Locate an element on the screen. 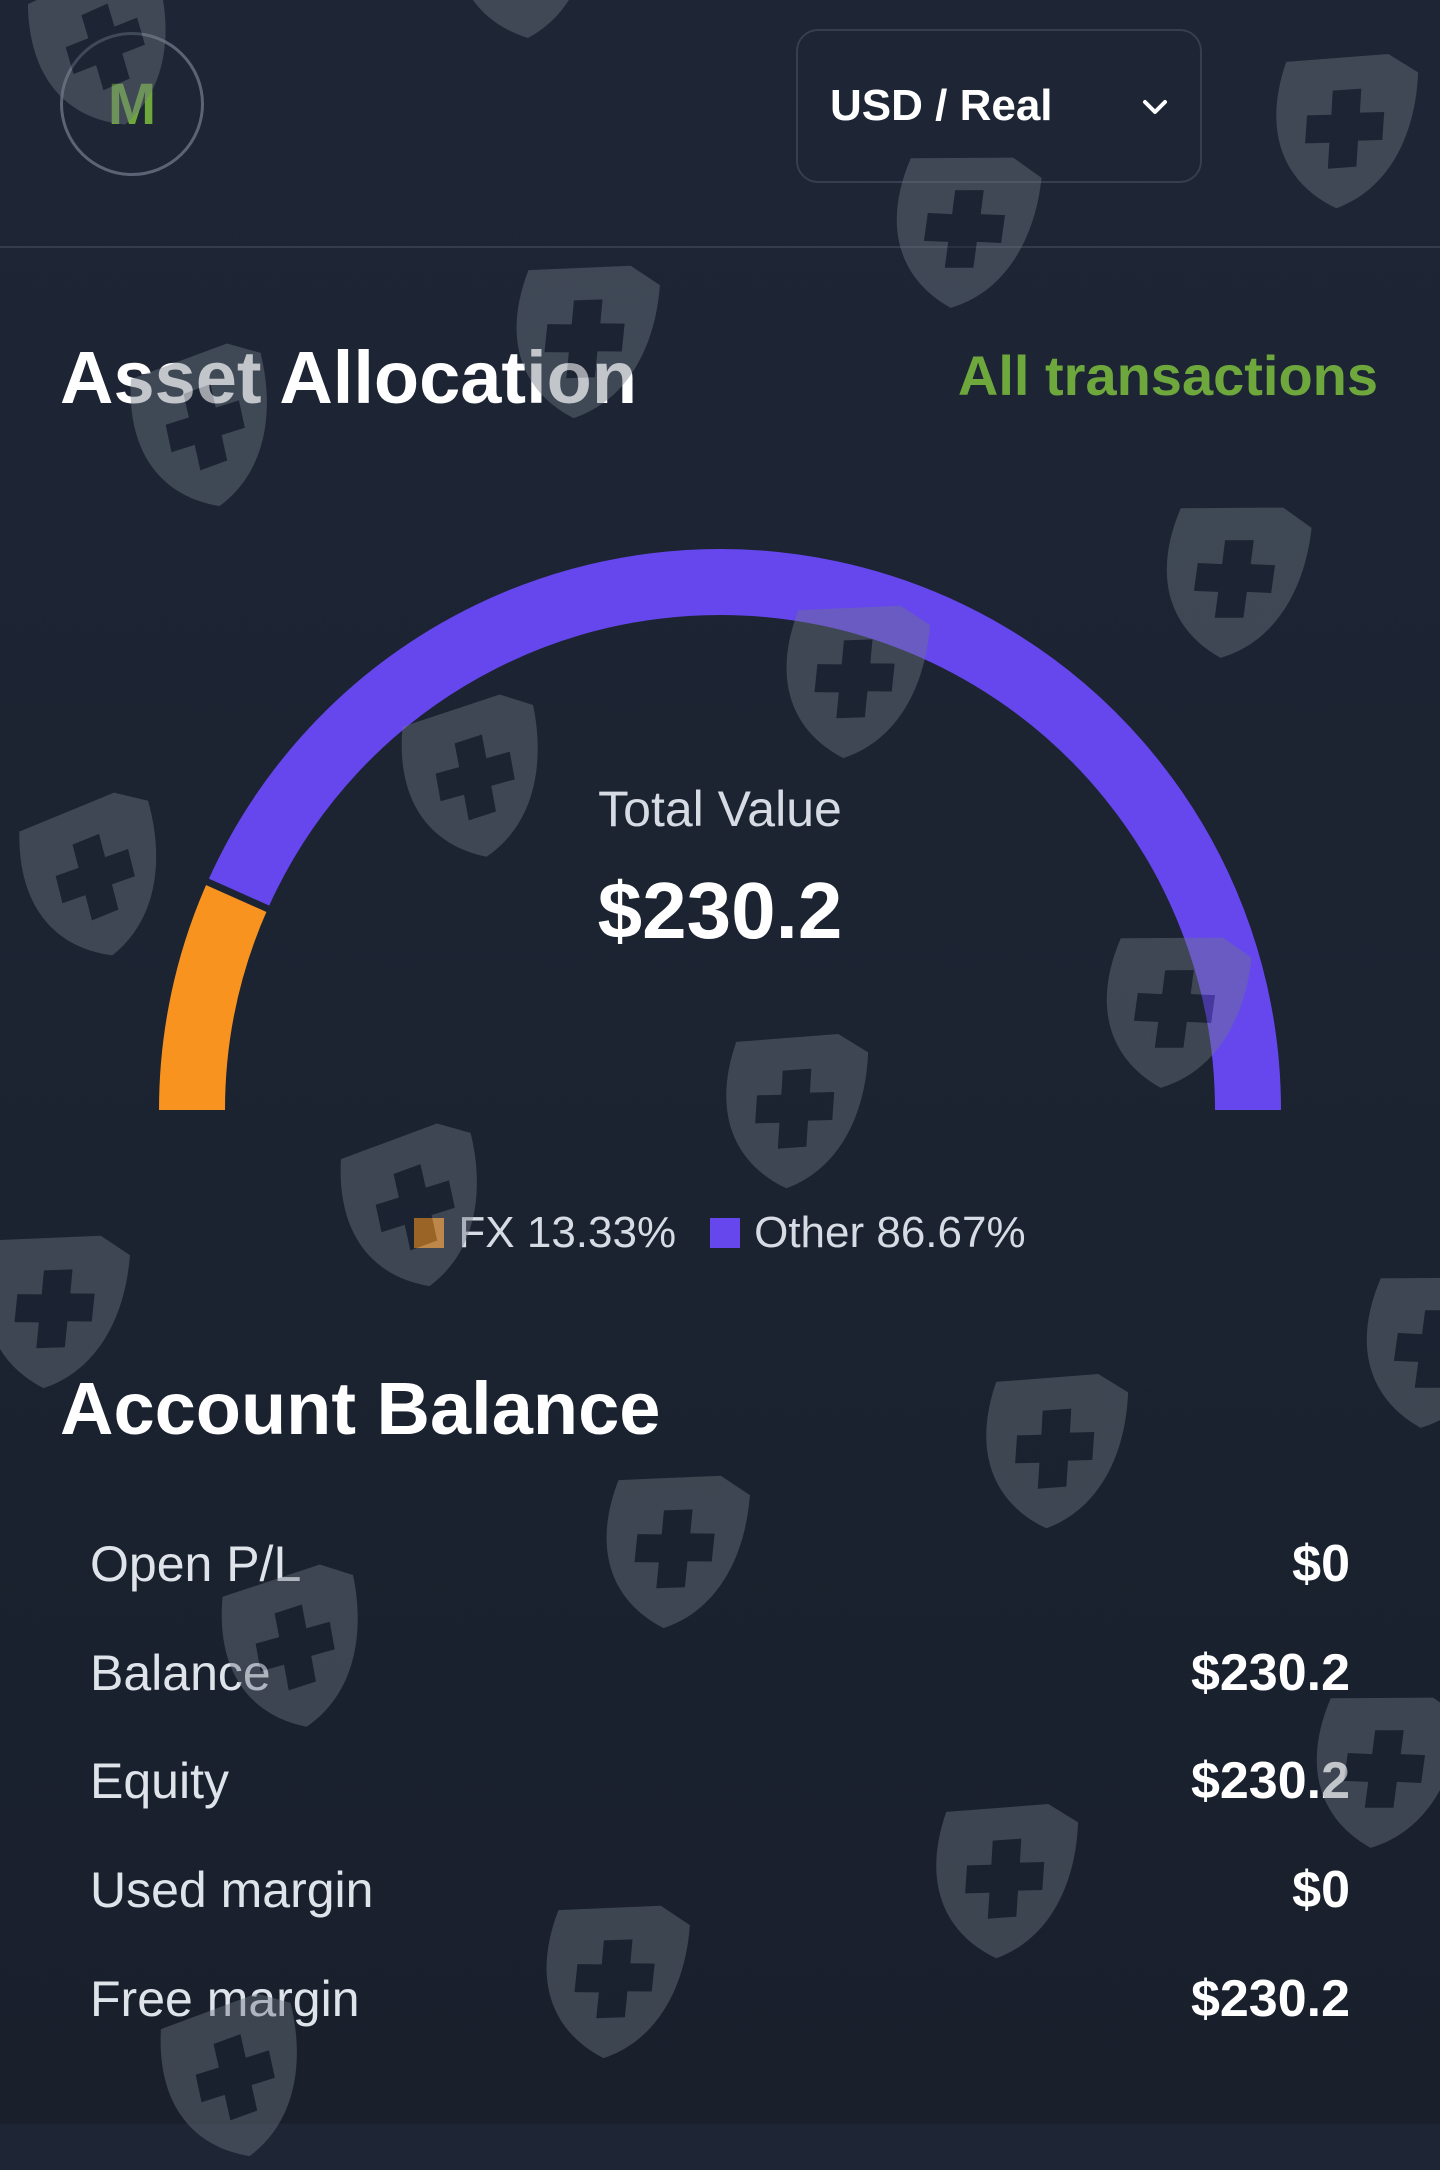  account-balance-title: Account Balance is located at coordinates (360, 1408).